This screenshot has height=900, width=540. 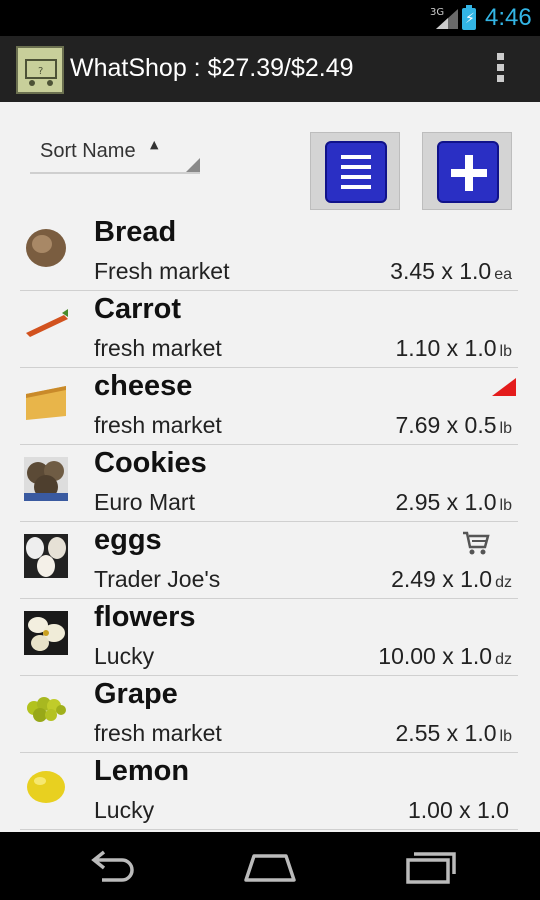 I want to click on recents-icon, so click(x=430, y=866).